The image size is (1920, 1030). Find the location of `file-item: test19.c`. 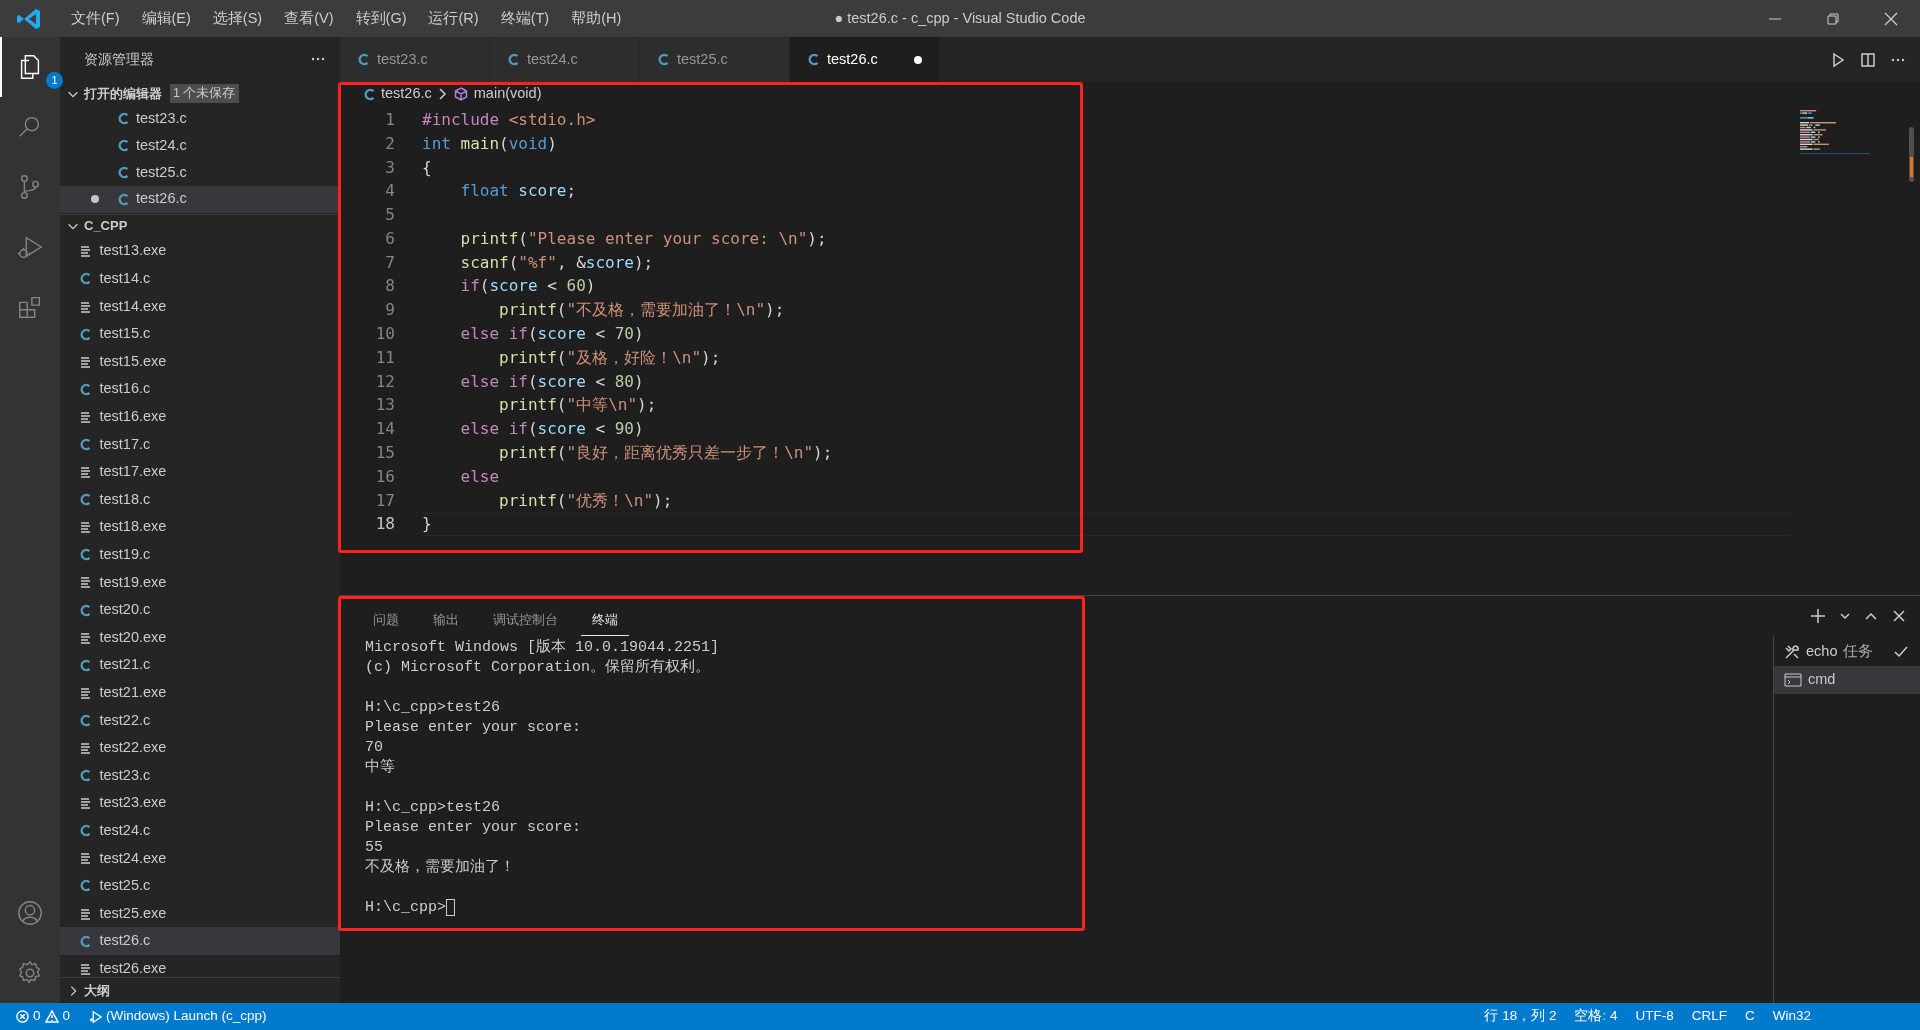

file-item: test19.c is located at coordinates (200, 555).